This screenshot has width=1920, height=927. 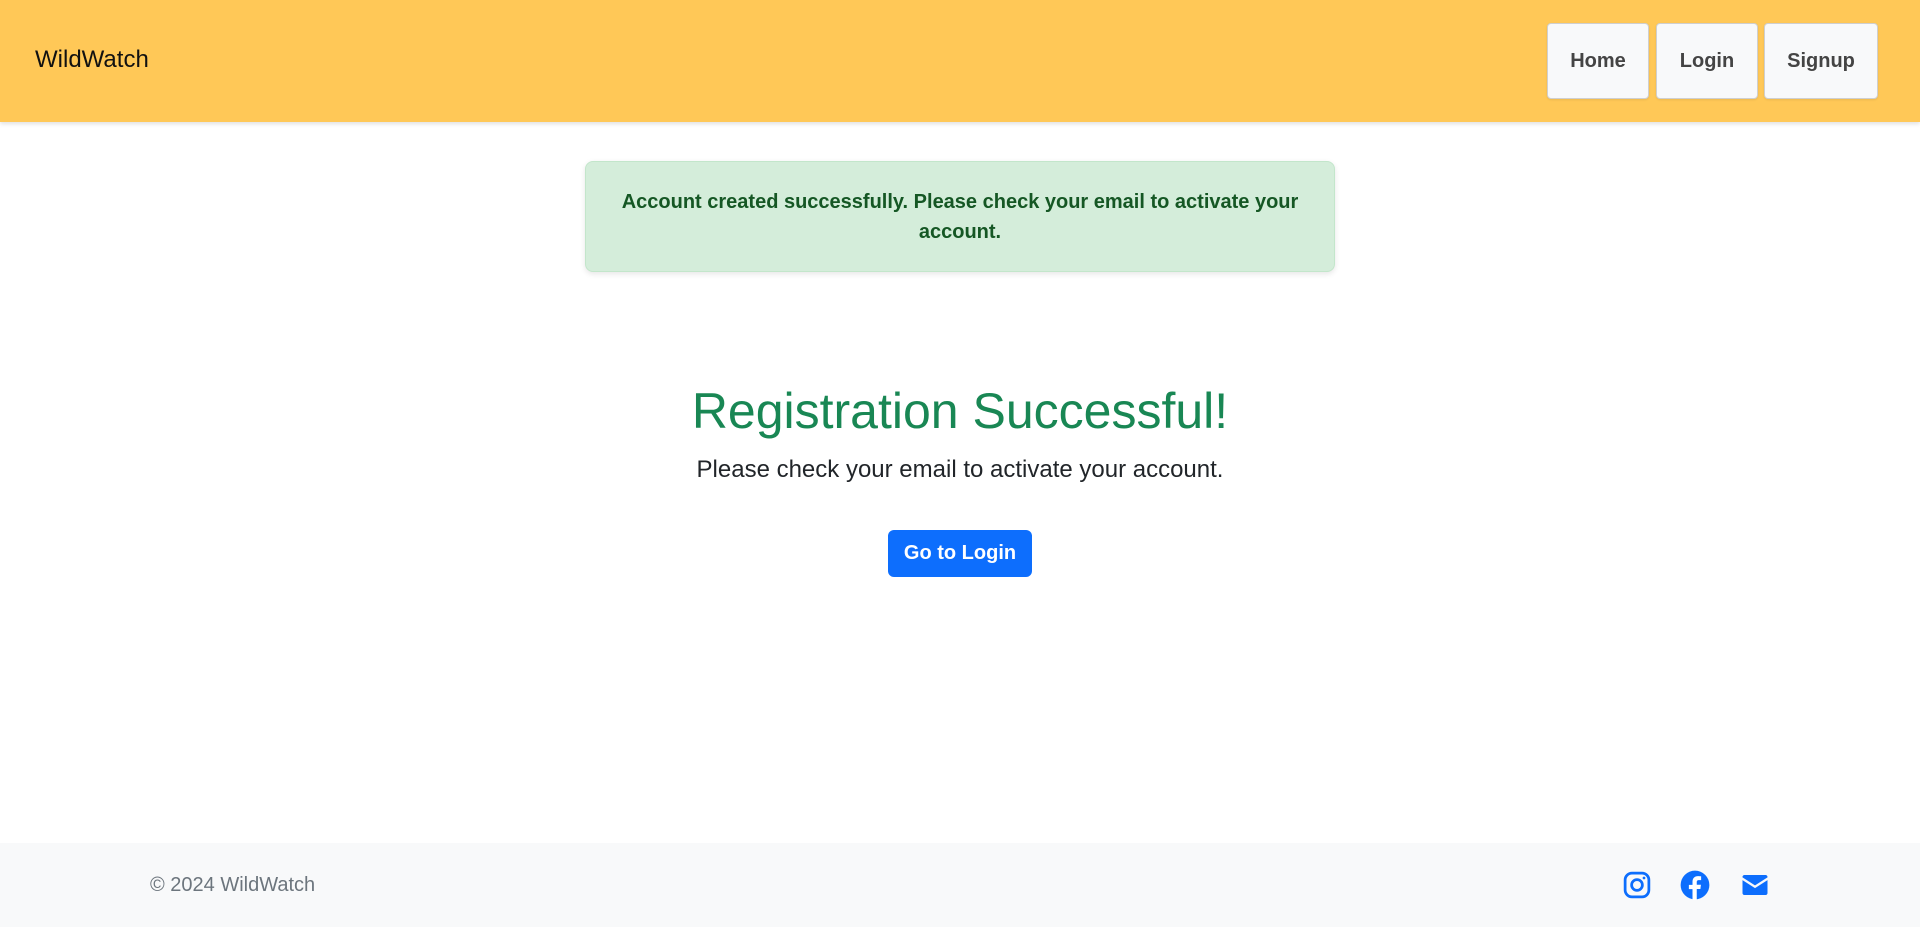 What do you see at coordinates (960, 411) in the screenshot?
I see `page-title: Registration Successful!` at bounding box center [960, 411].